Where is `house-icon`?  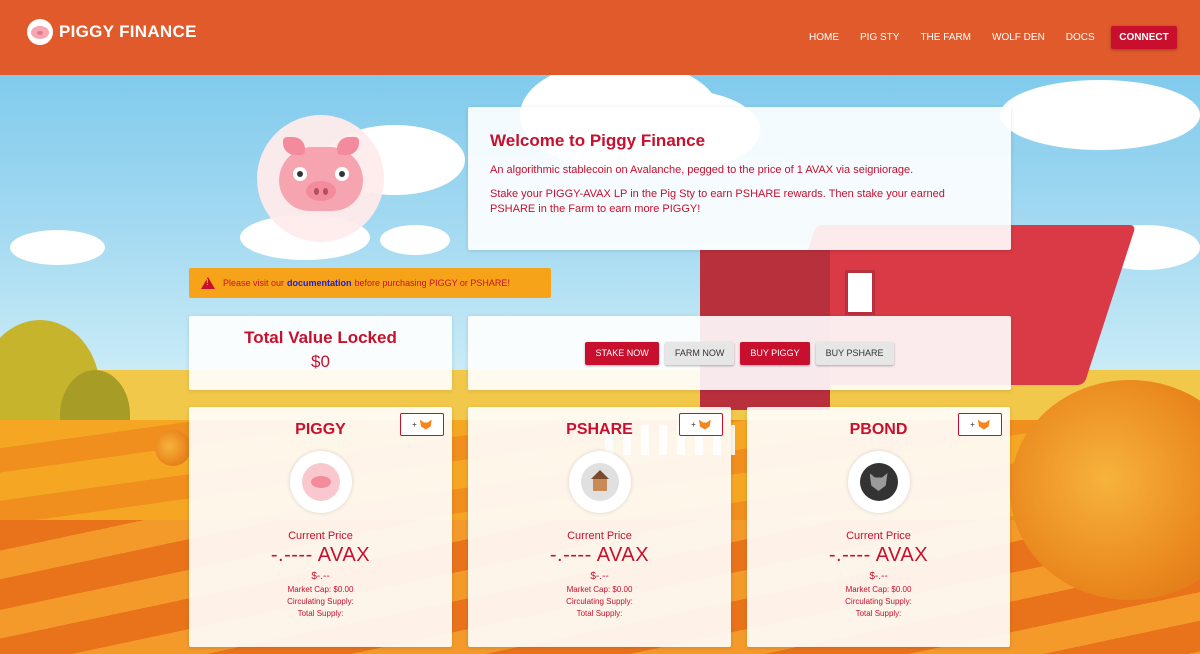
house-icon is located at coordinates (599, 482).